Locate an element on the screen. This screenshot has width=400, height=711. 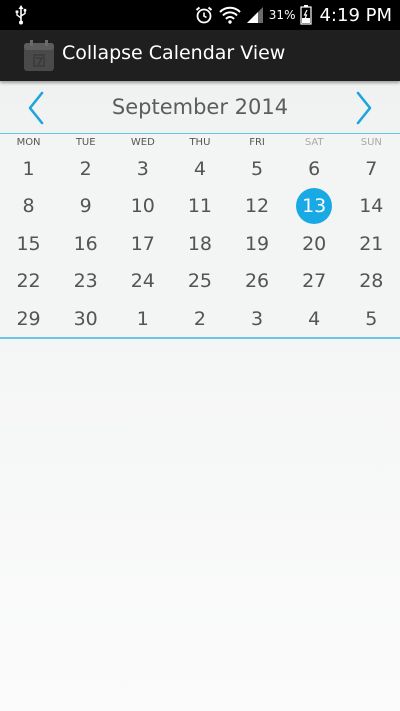
day-number: 10 is located at coordinates (142, 206).